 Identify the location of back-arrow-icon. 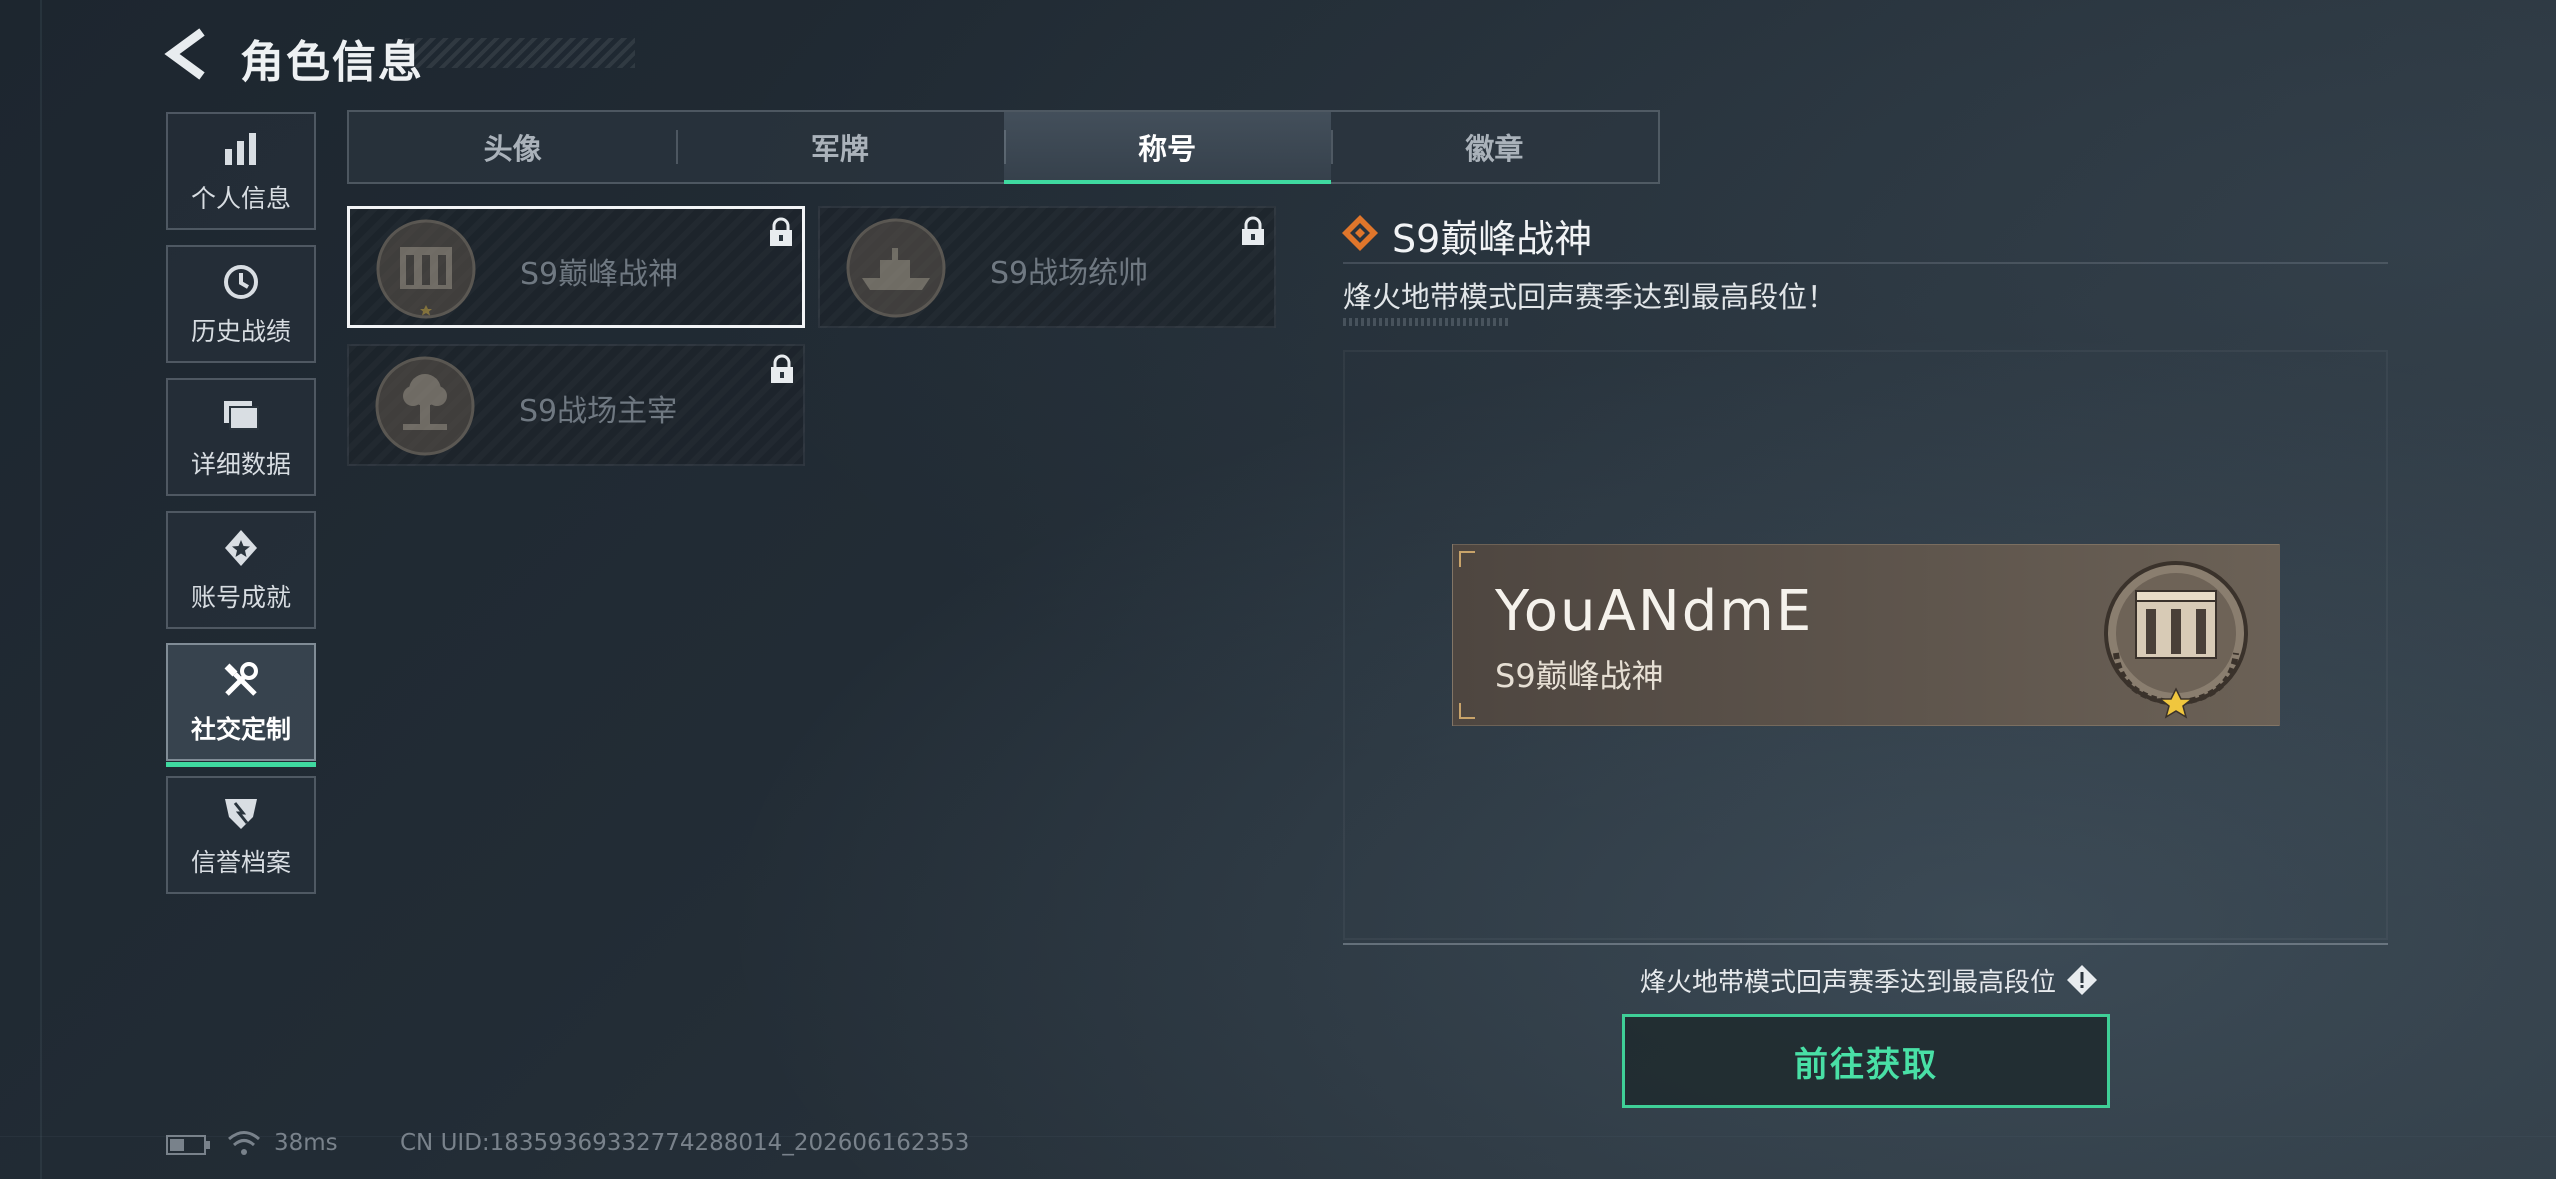
(184, 54).